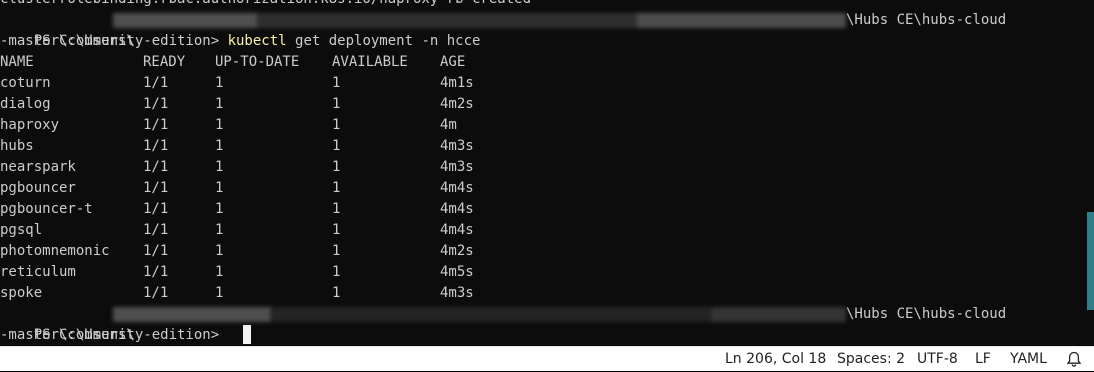 The image size is (1094, 372). What do you see at coordinates (30, 125) in the screenshot?
I see `cell-name: haproxy` at bounding box center [30, 125].